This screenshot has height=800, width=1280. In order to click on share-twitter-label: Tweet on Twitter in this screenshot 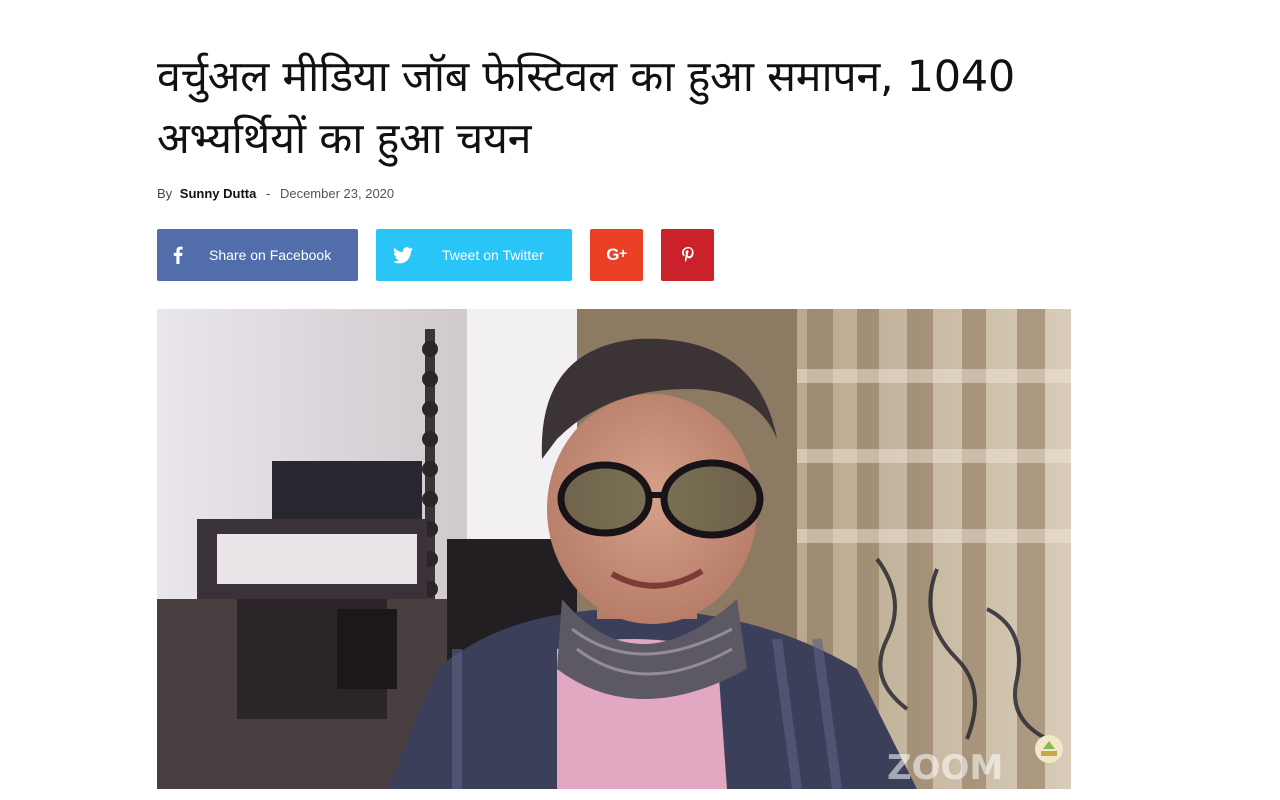, I will do `click(493, 255)`.